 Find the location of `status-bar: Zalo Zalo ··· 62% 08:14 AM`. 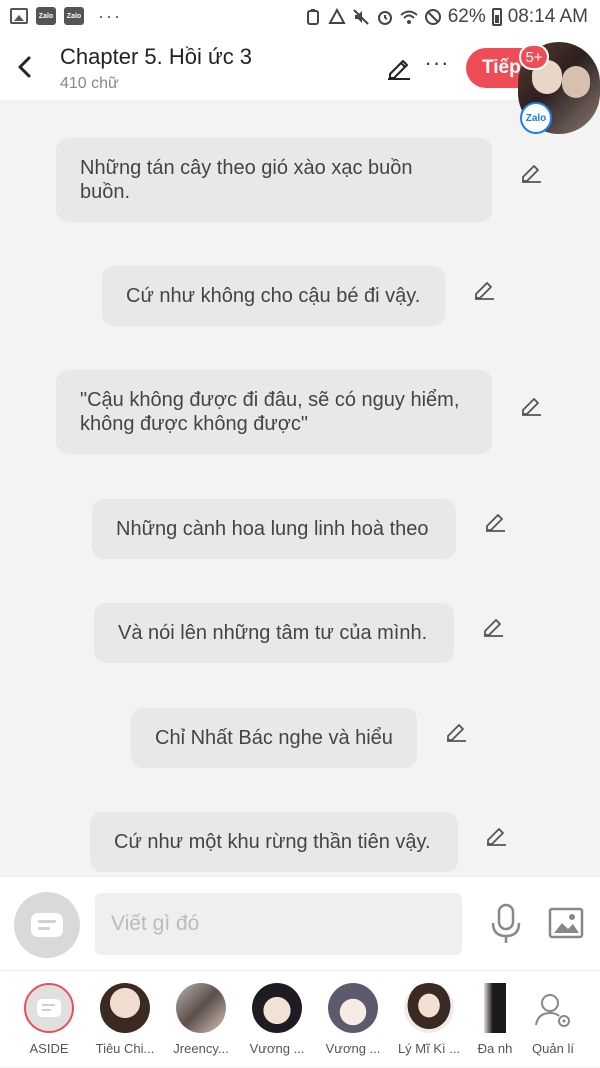

status-bar: Zalo Zalo ··· 62% 08:14 AM is located at coordinates (300, 18).